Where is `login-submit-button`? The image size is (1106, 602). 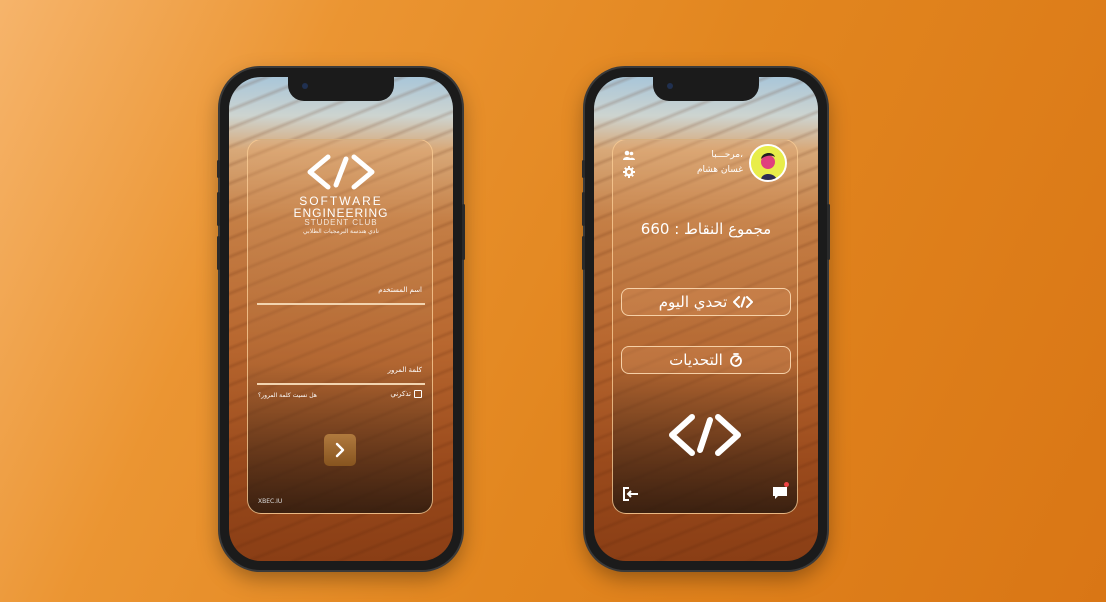 login-submit-button is located at coordinates (340, 450).